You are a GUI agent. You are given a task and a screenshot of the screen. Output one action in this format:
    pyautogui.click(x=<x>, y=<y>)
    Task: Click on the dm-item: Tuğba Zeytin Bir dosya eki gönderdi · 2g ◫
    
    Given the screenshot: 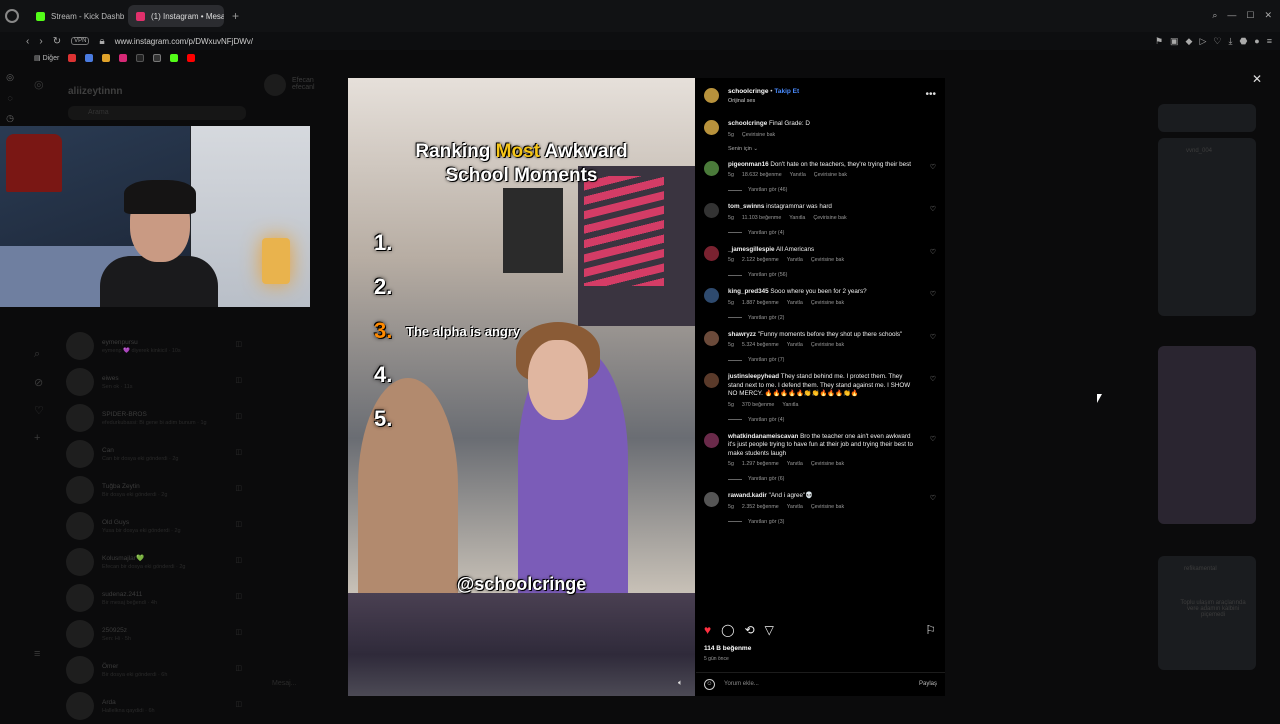 What is the action you would take?
    pyautogui.click(x=161, y=490)
    